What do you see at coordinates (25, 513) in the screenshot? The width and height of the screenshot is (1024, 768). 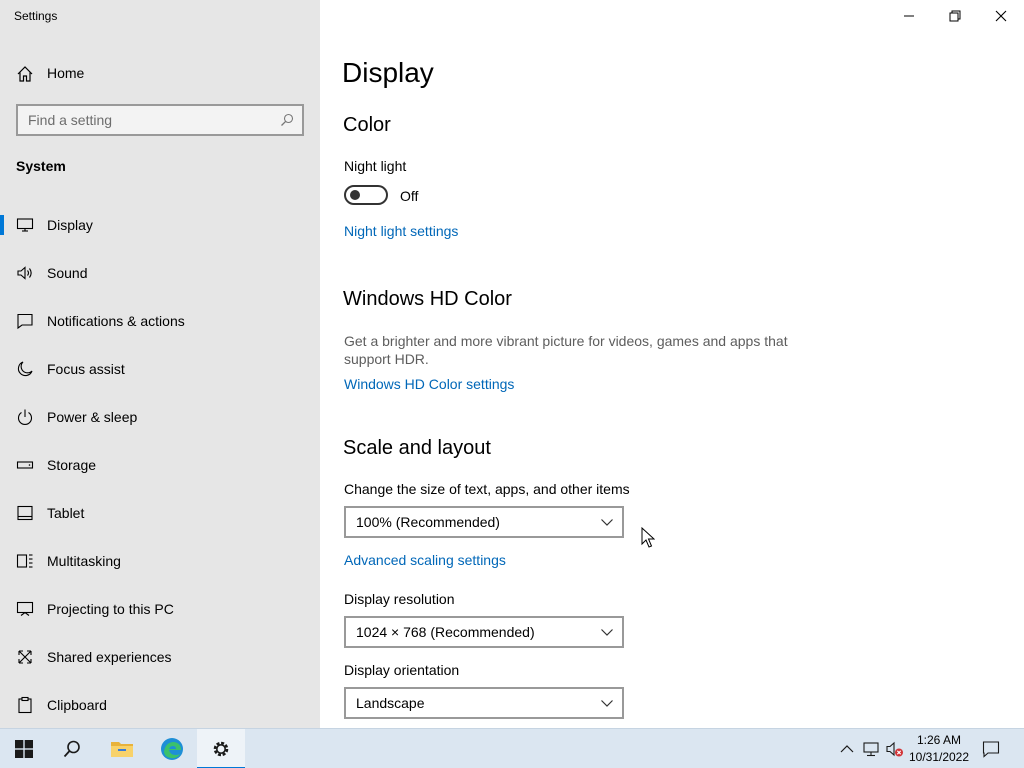 I see `tablet-icon` at bounding box center [25, 513].